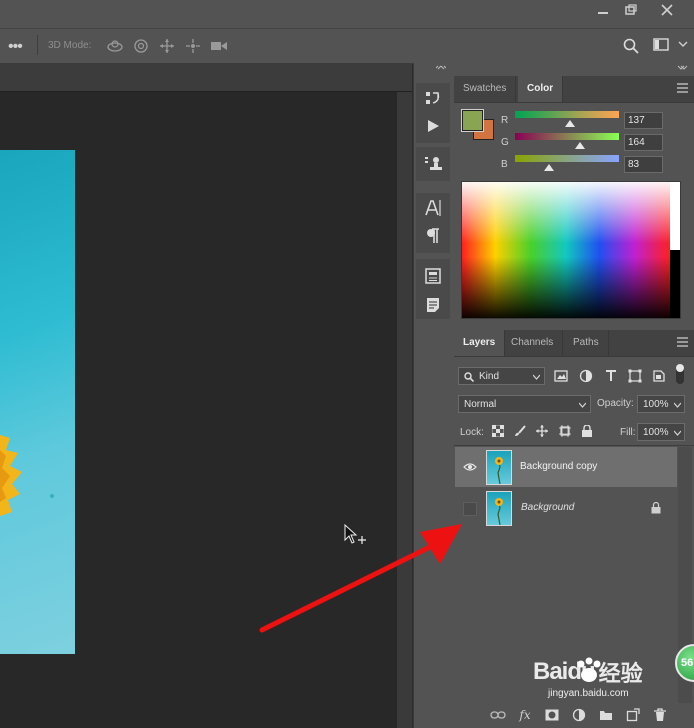  Describe the element at coordinates (505, 120) in the screenshot. I see `red-channel-label: R` at that location.